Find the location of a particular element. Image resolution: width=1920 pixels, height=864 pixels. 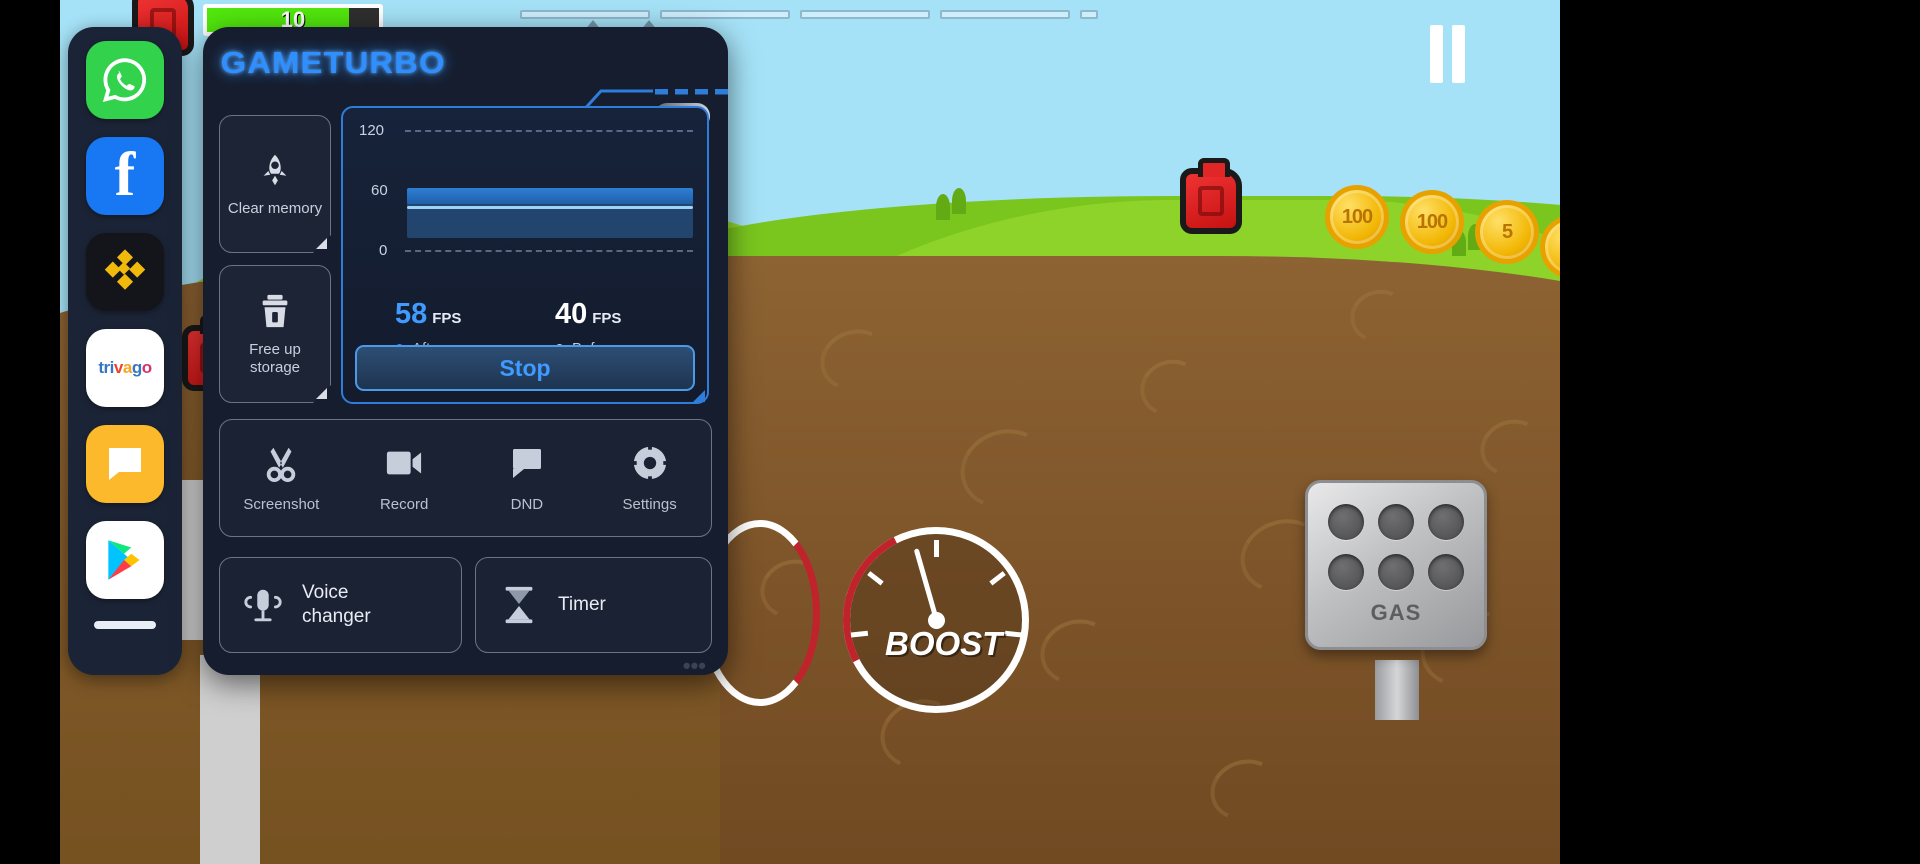

pedal-stem is located at coordinates (1397, 690).